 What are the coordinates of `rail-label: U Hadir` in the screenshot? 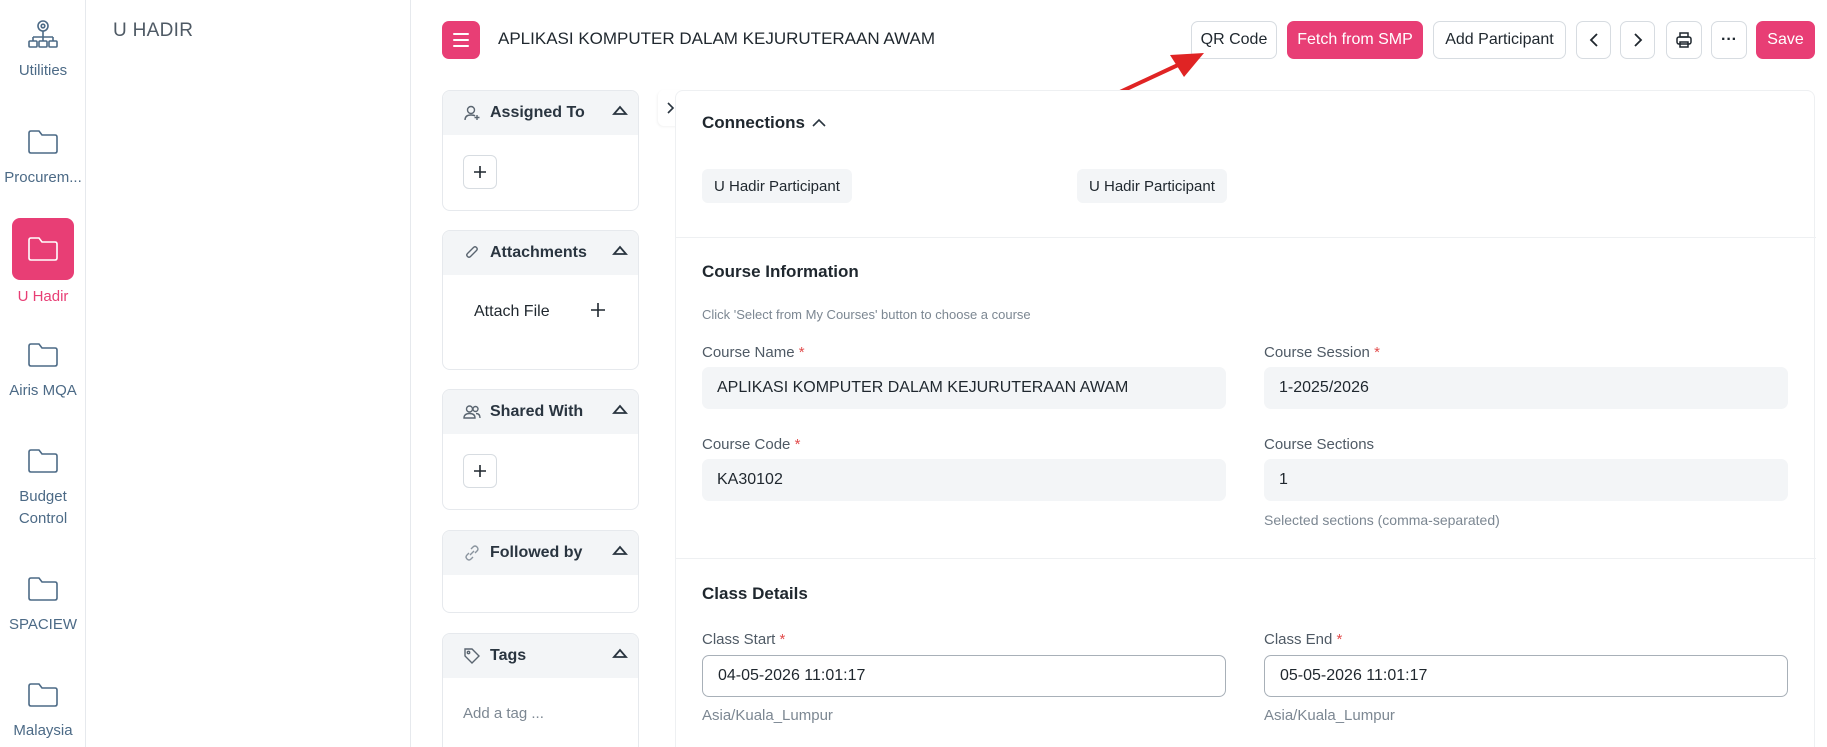 It's located at (43, 296).